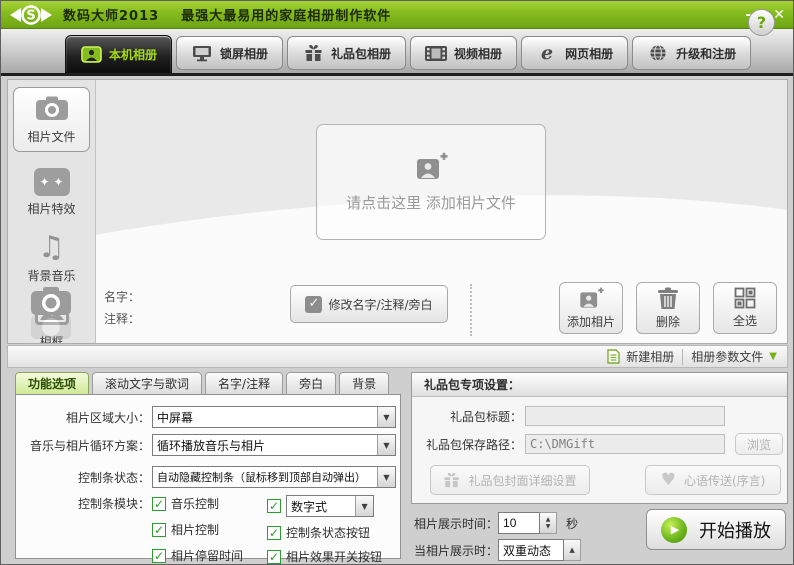 The image size is (794, 565). What do you see at coordinates (324, 532) in the screenshot?
I see `checkbox-control-bar-state-button: ✓ 控制条状态按钮` at bounding box center [324, 532].